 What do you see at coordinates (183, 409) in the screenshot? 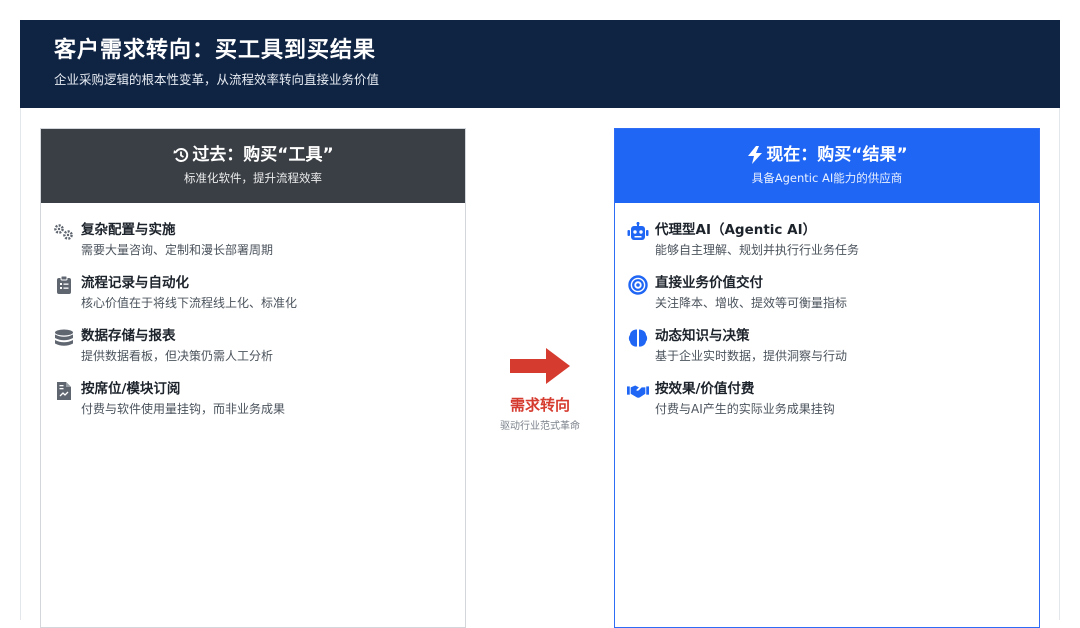
I see `past-item-desc: 付费与软件使用量挂钩，而非业务成果` at bounding box center [183, 409].